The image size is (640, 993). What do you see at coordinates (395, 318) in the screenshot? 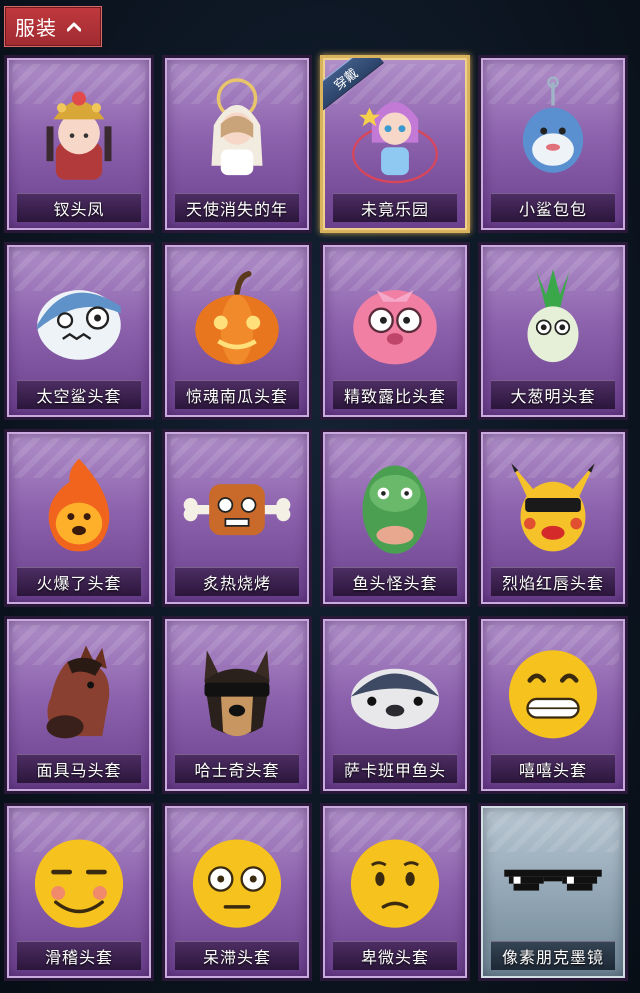
I see `pink-beaver-head-icon` at bounding box center [395, 318].